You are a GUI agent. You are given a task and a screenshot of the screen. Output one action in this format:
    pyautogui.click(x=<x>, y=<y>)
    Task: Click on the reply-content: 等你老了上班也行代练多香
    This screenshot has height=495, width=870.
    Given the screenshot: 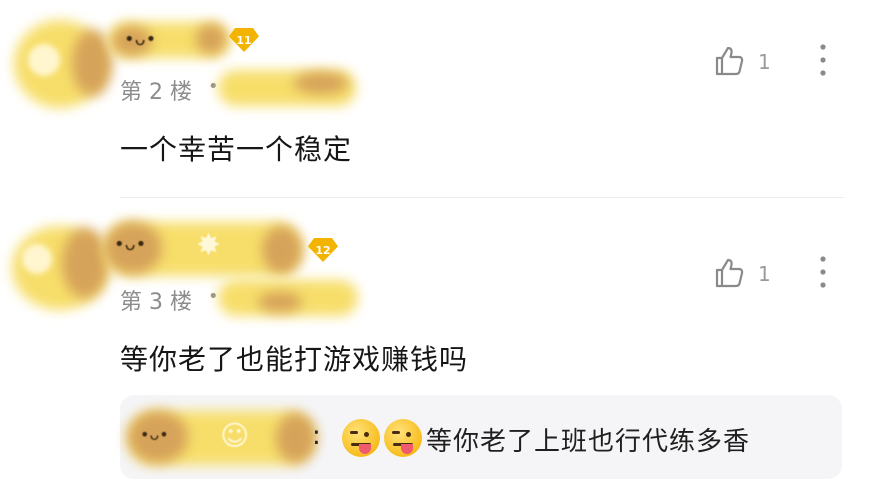 What is the action you would take?
    pyautogui.click(x=588, y=442)
    